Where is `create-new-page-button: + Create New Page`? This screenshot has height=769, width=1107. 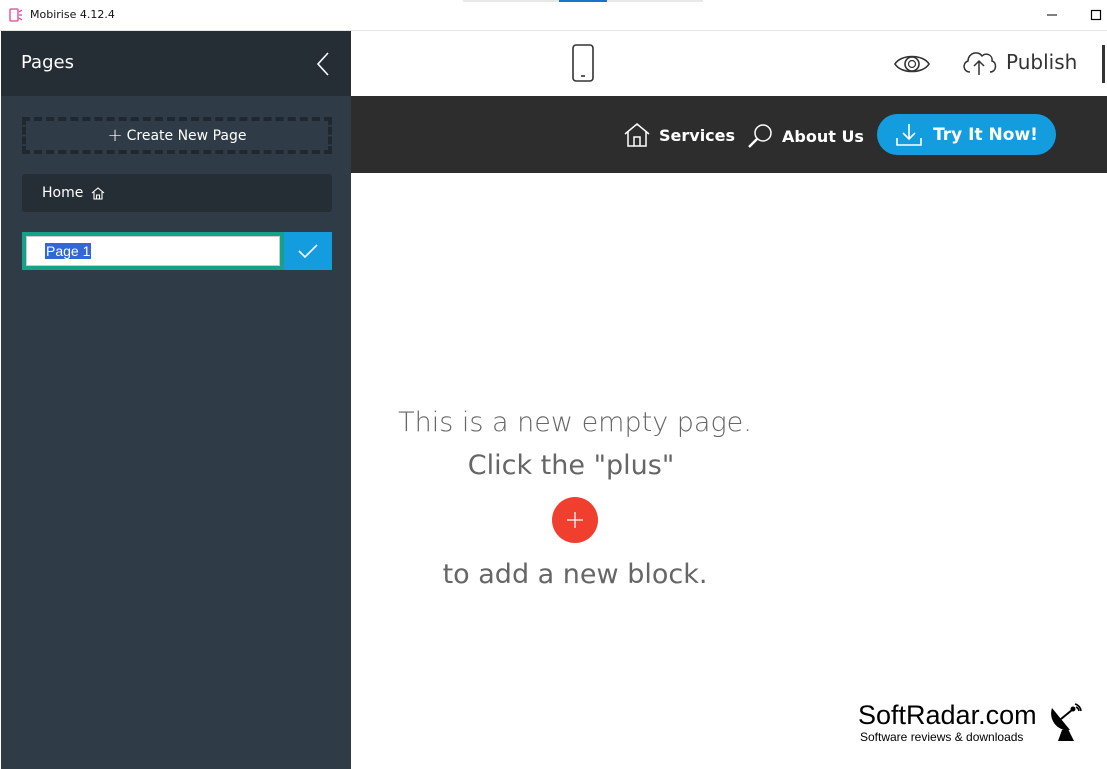
create-new-page-button: + Create New Page is located at coordinates (177, 135).